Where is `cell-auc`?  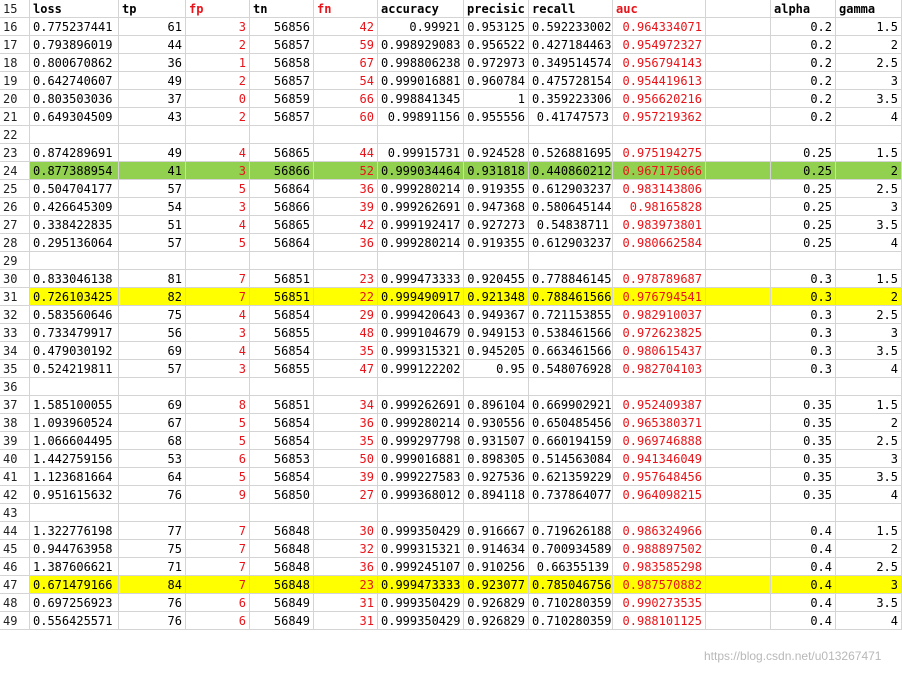 cell-auc is located at coordinates (659, 387).